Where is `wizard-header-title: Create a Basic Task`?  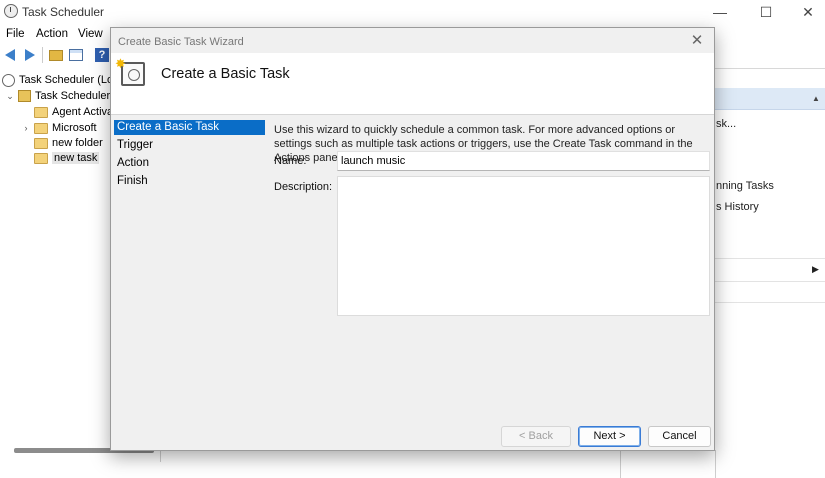
wizard-header-title: Create a Basic Task is located at coordinates (225, 74).